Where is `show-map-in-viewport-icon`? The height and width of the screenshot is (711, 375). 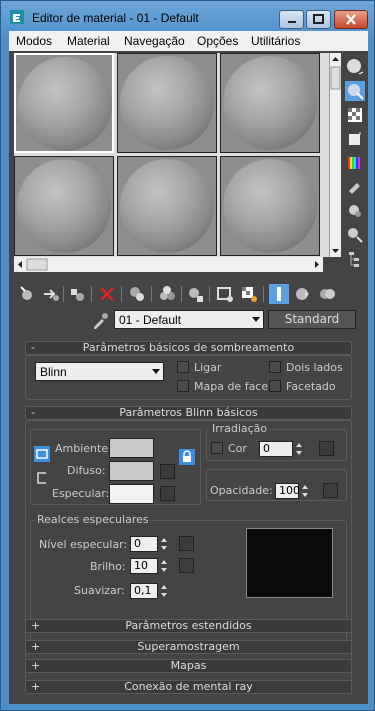
show-map-in-viewport-icon is located at coordinates (225, 294).